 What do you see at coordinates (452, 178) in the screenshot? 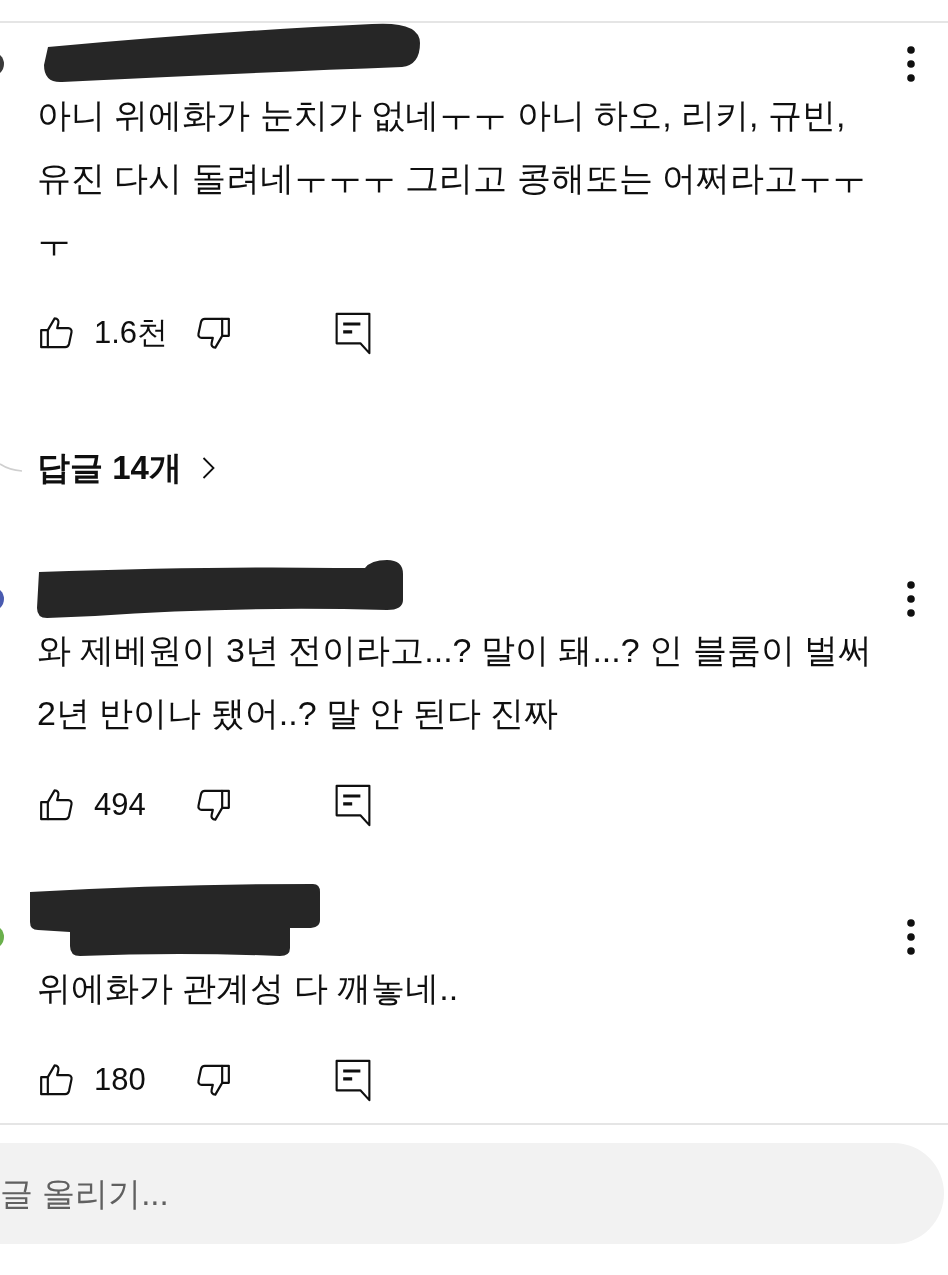
I see `comment-text: 아니 위에화가 눈치가 없네ㅜㅜ 아니 하오, 리키, 규빈, 유진 다시 돌려네ㅜㅜㅜ 그리고 콩해또는 어쩌라고ㅜㅜㅜ` at bounding box center [452, 178].